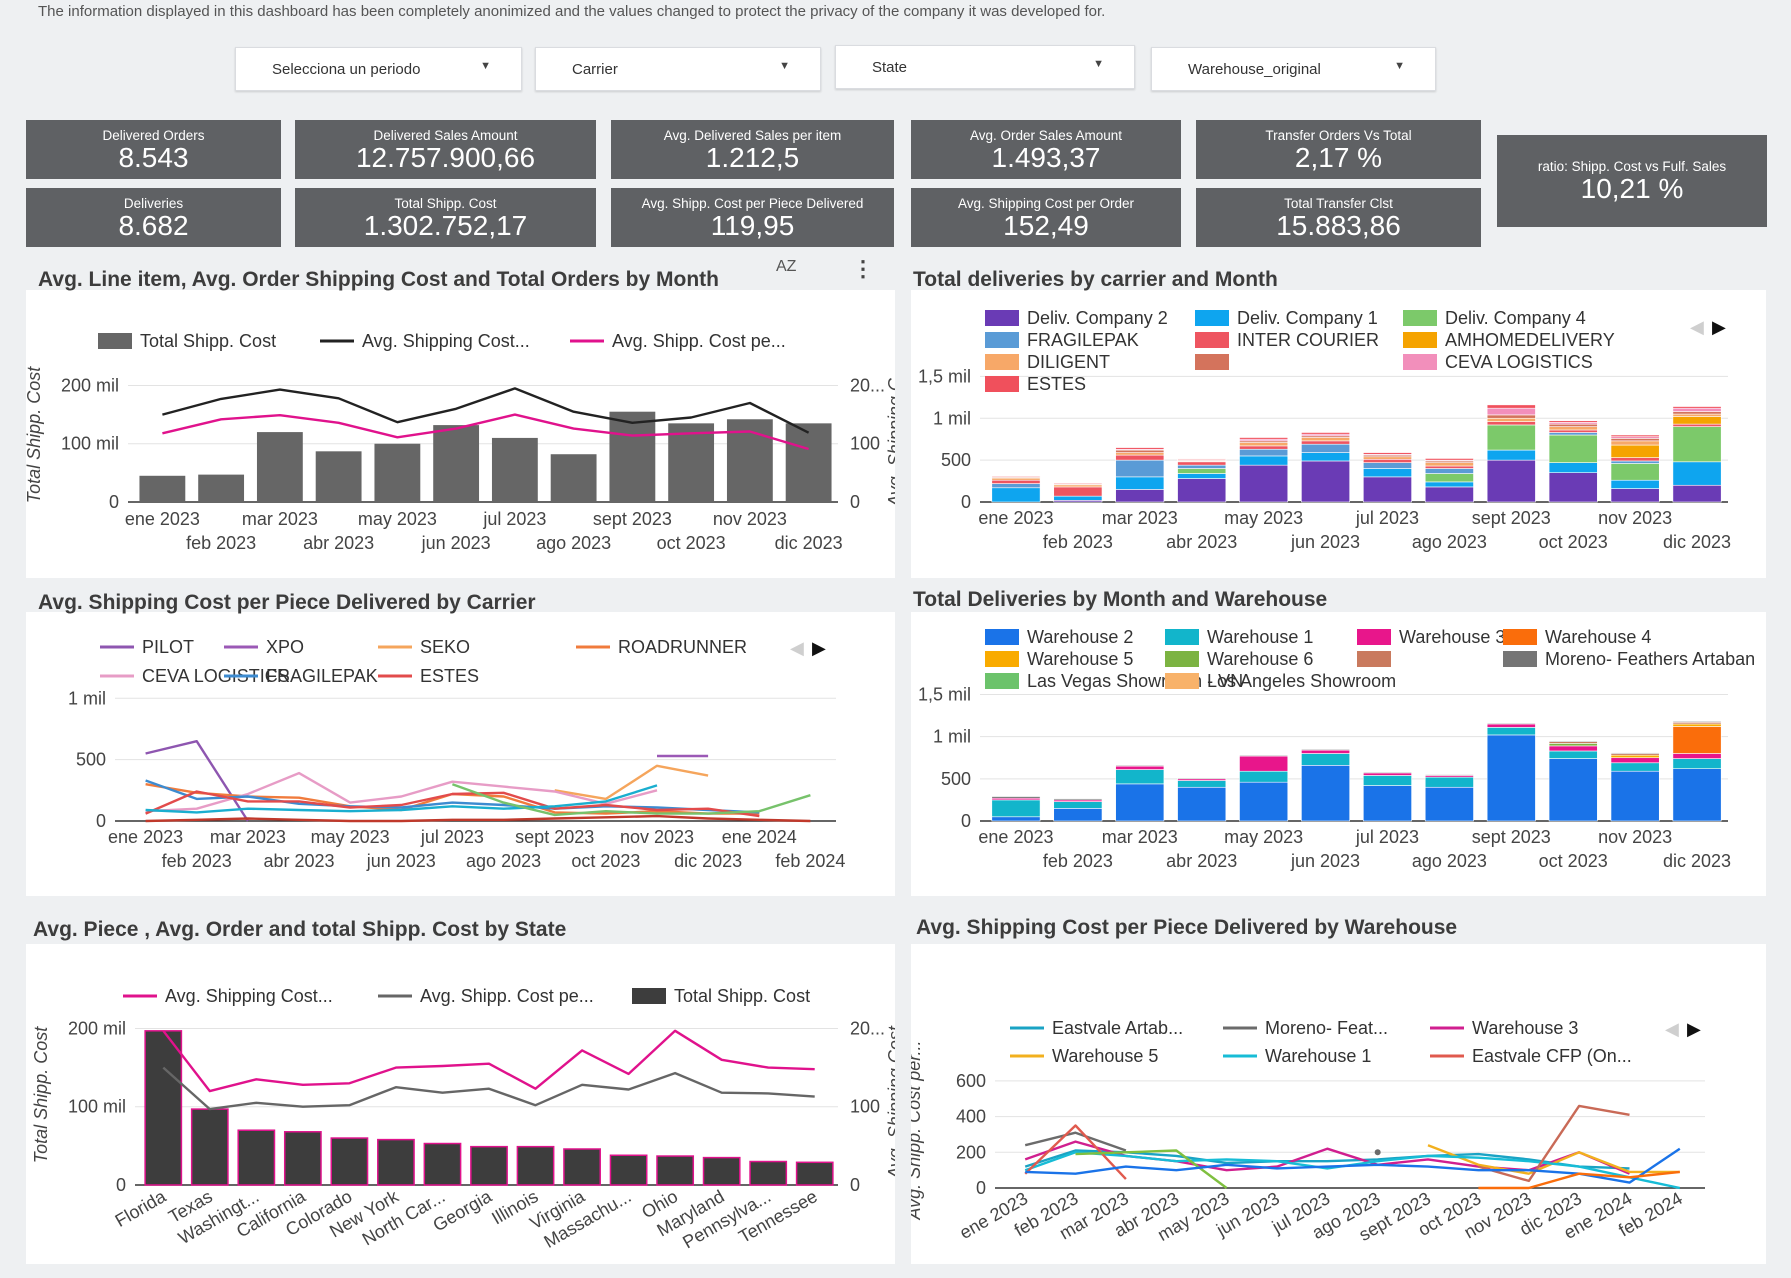 This screenshot has width=1791, height=1278. Describe the element at coordinates (1635, 518) in the screenshot. I see `x-tick-label: nov 2023` at that location.